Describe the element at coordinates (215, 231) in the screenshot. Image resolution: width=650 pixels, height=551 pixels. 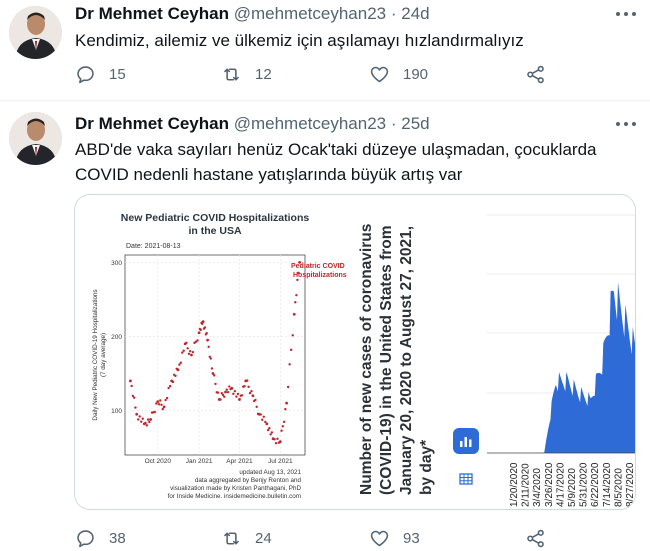
I see `chart-title: in the USA` at that location.